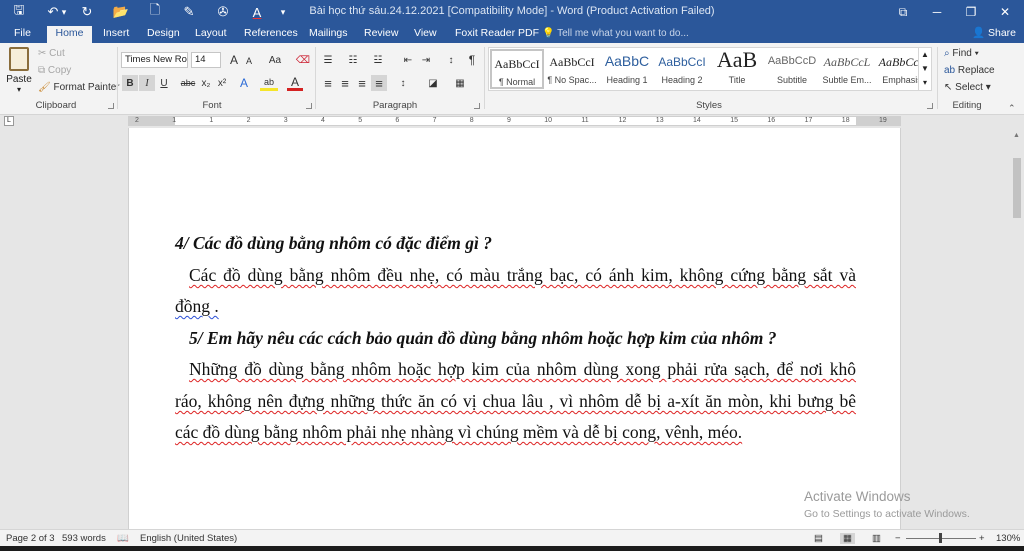 This screenshot has height=551, width=1024. What do you see at coordinates (30, 538) in the screenshot?
I see `page-indicator: Page 2 of 3` at bounding box center [30, 538].